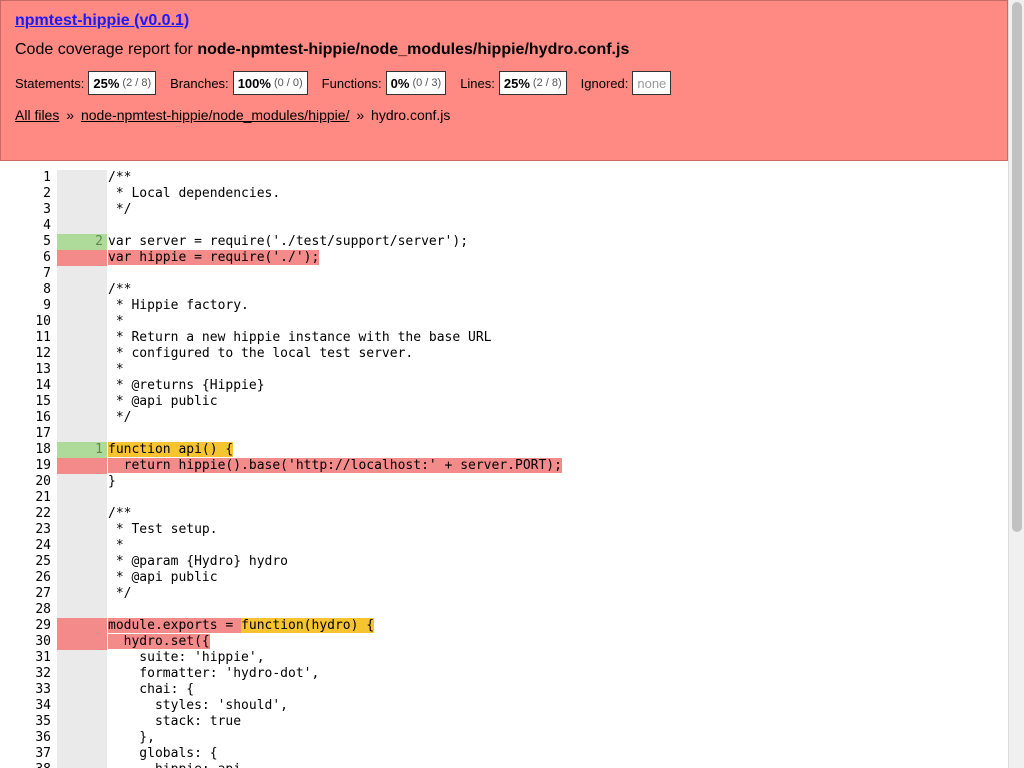 The width and height of the screenshot is (1024, 768). What do you see at coordinates (25, 562) in the screenshot?
I see `line-number: 25` at bounding box center [25, 562].